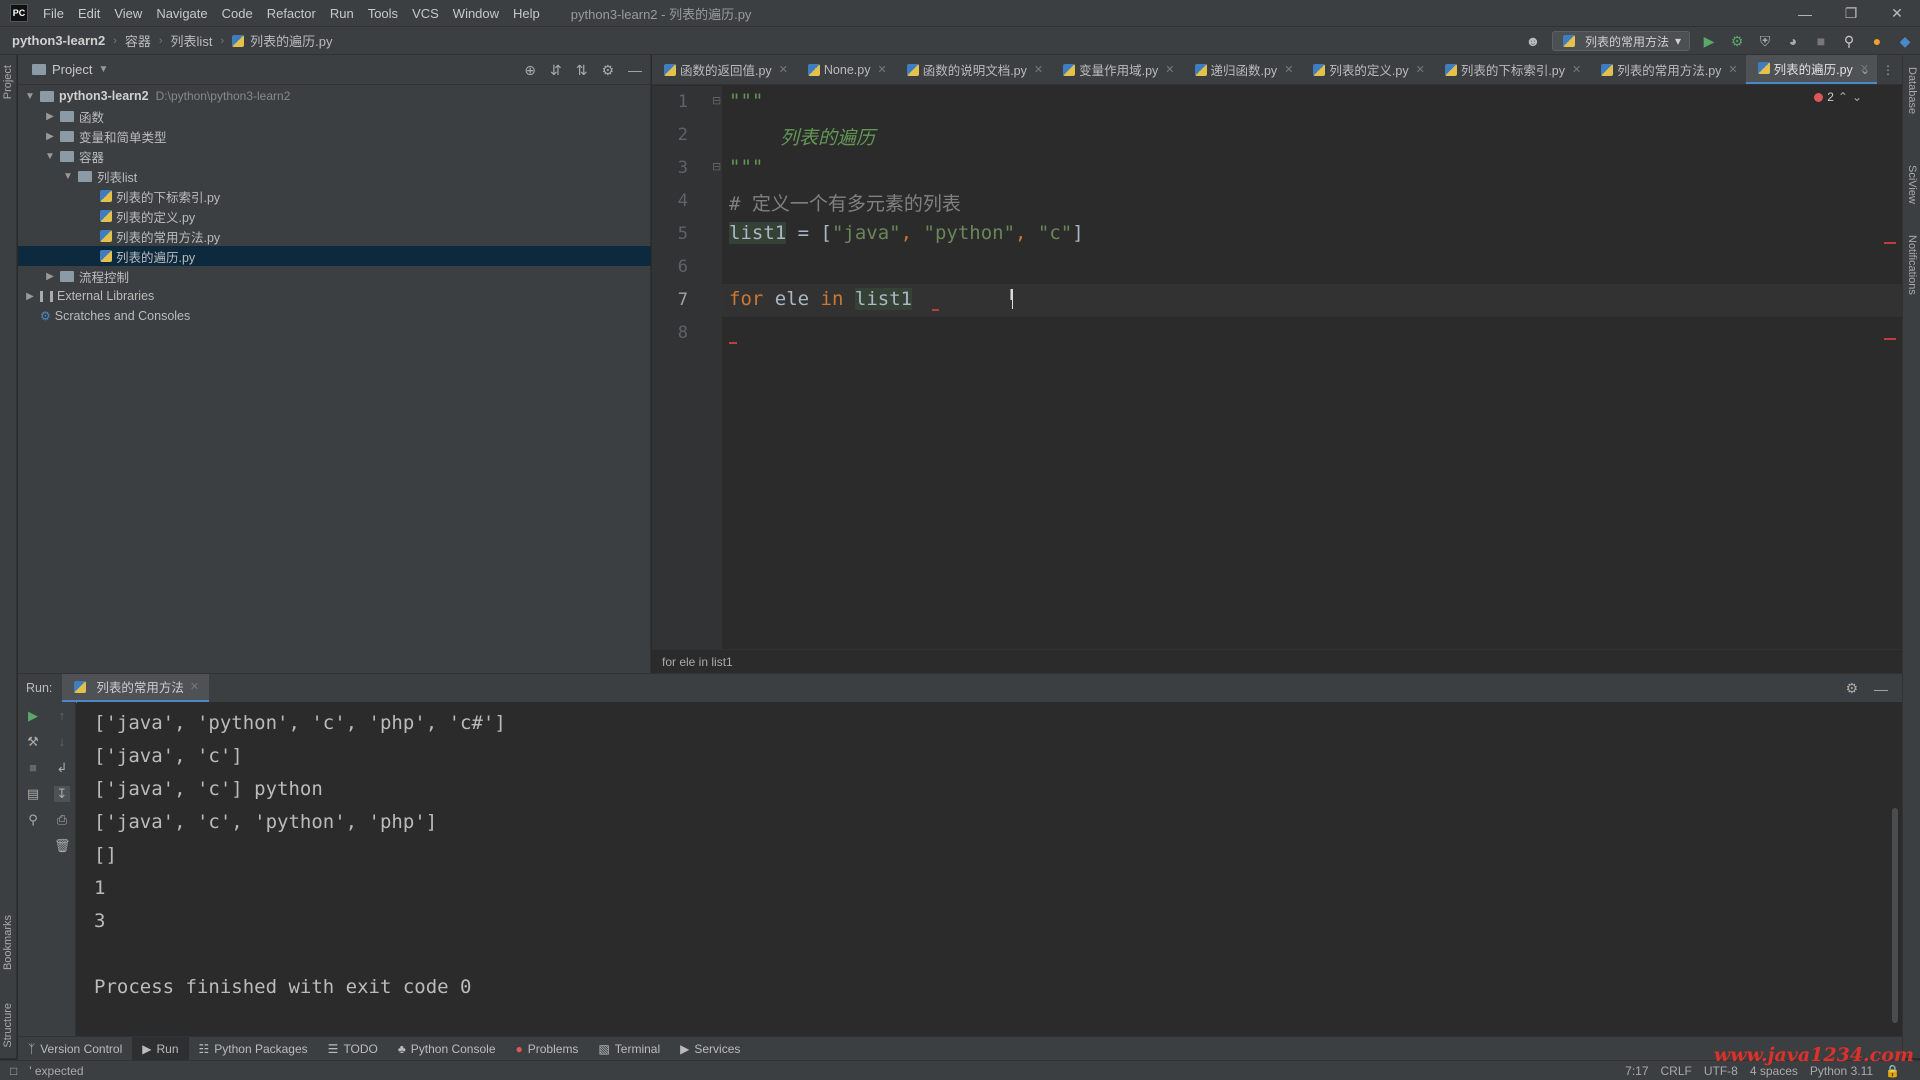 This screenshot has height=1080, width=1920. Describe the element at coordinates (1892, 1071) in the screenshot. I see `lock-icon: 🔒` at that location.